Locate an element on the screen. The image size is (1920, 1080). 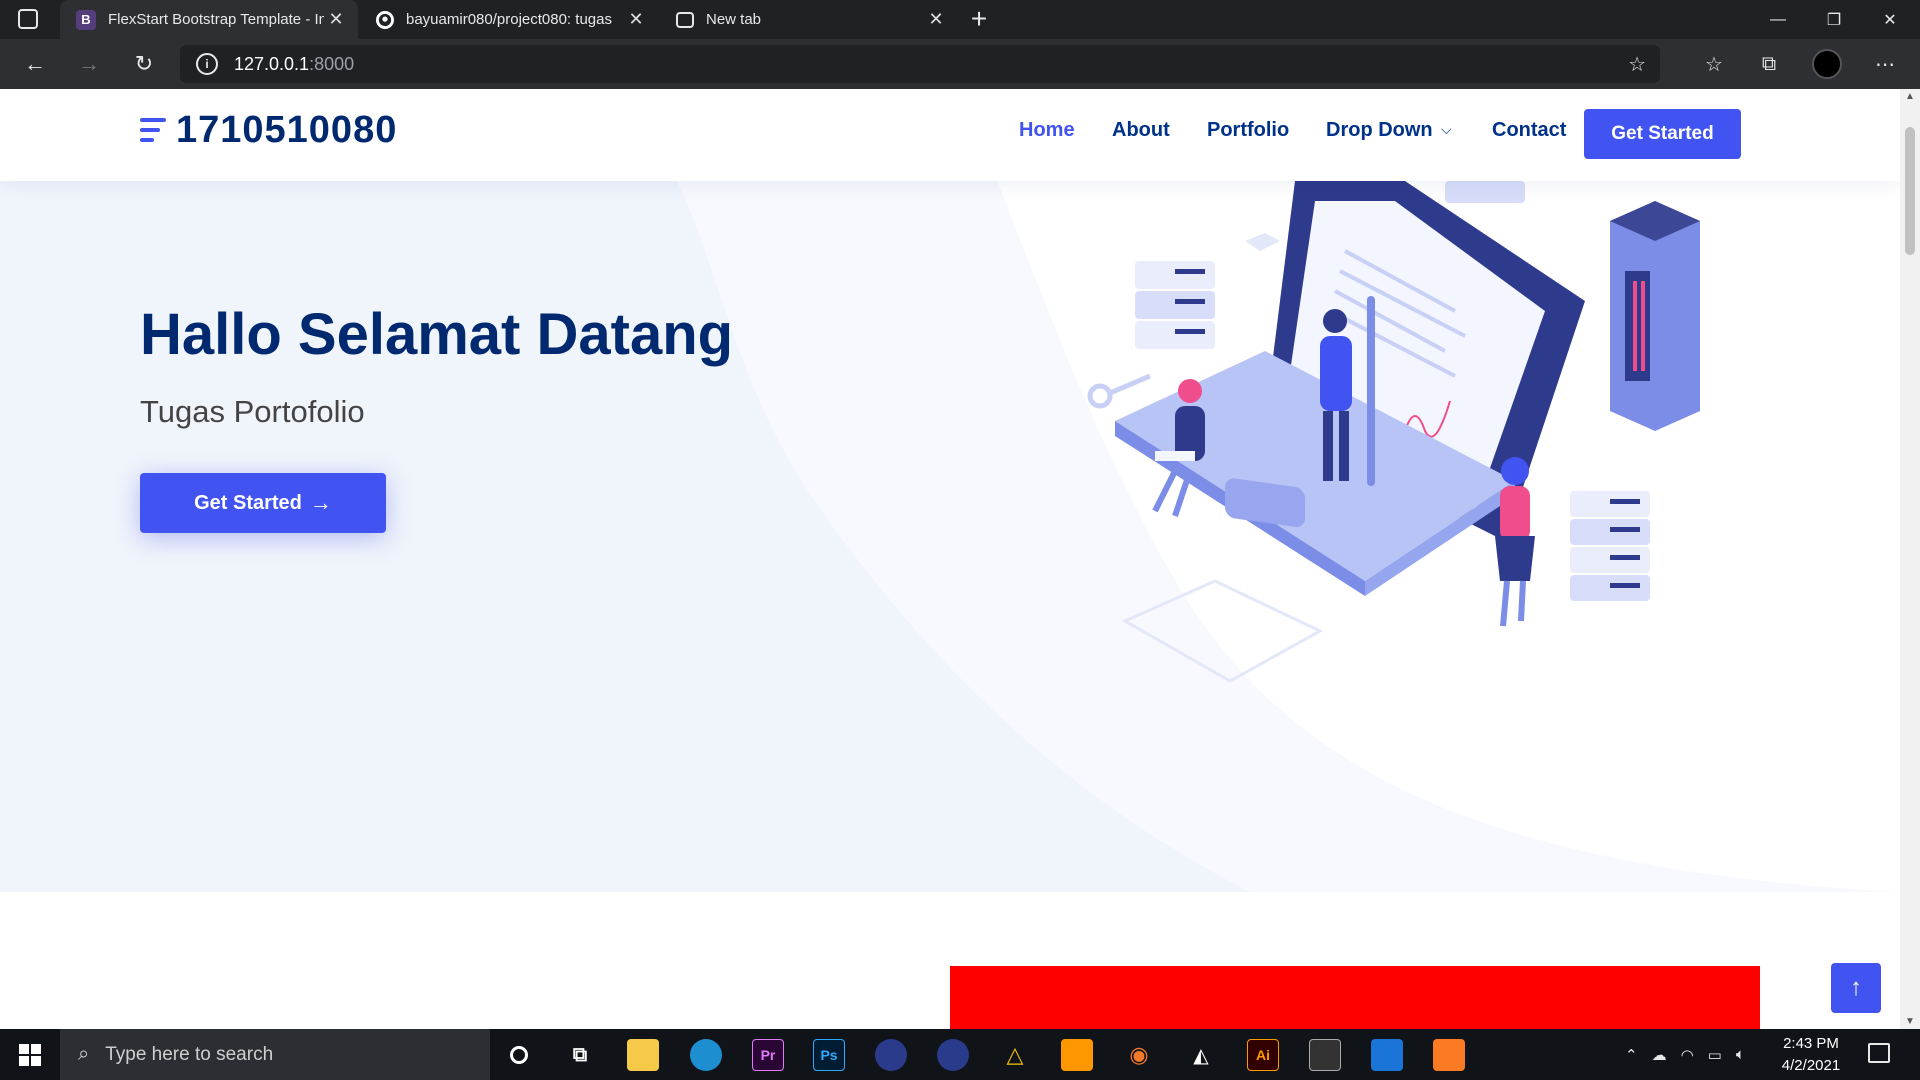
premiere-pro-icon: Pr is located at coordinates (768, 1055).